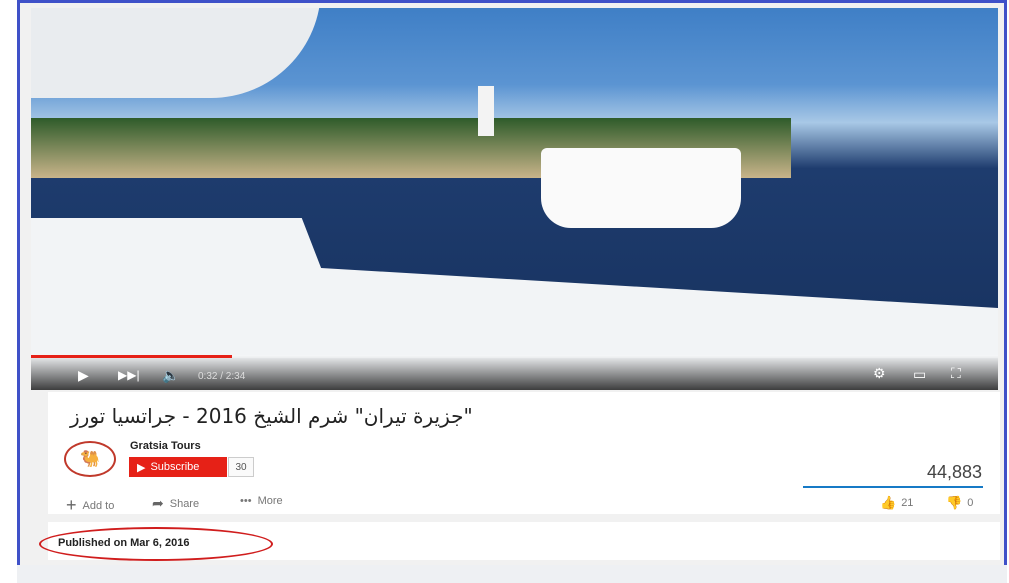  What do you see at coordinates (175, 467) in the screenshot?
I see `subscribe-label: Subscribe` at bounding box center [175, 467].